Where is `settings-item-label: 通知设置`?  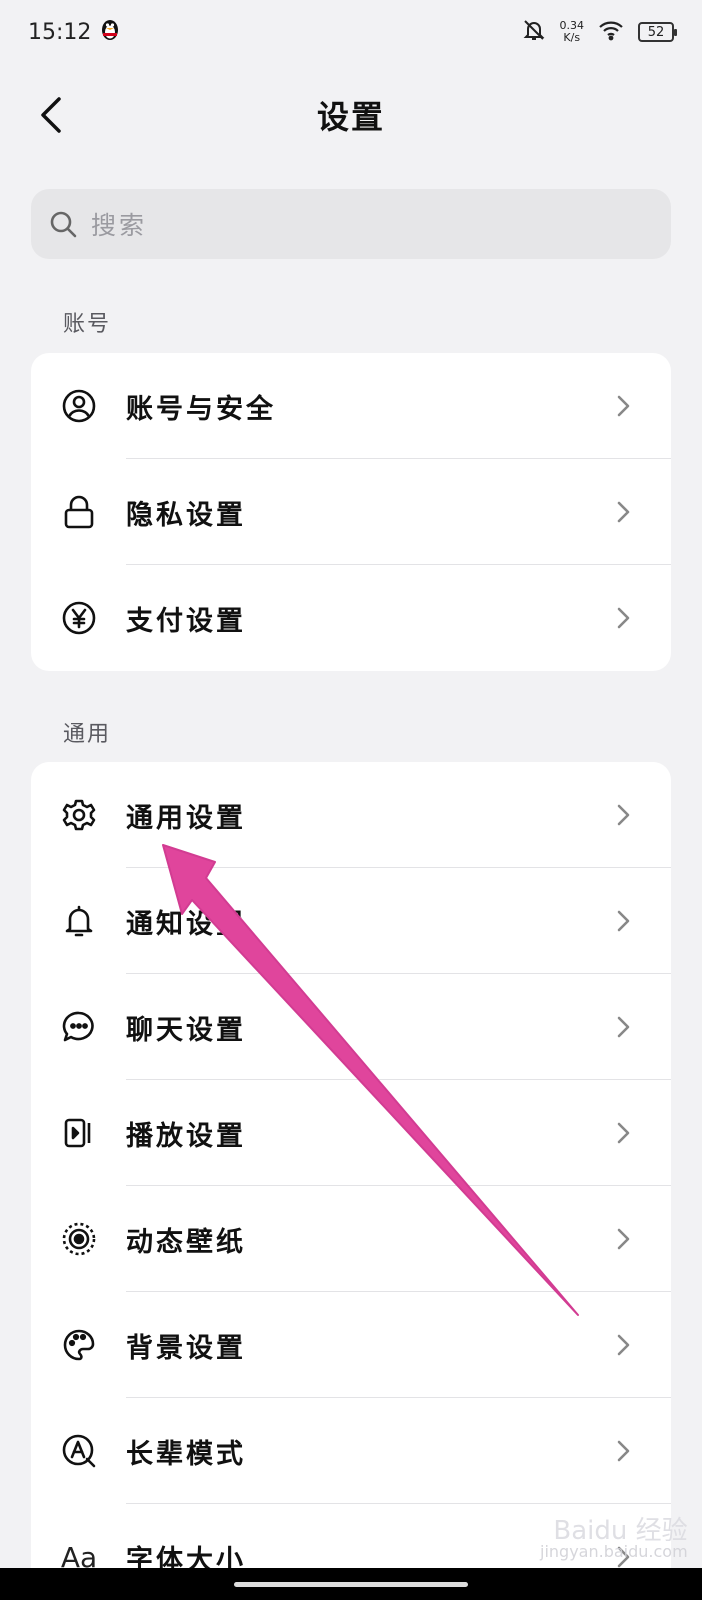
settings-item-label: 通知设置 is located at coordinates (186, 924).